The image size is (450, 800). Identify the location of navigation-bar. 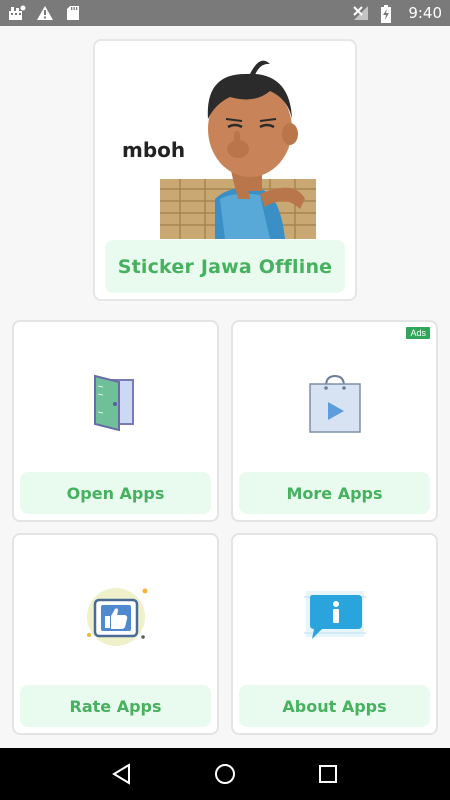
(225, 774).